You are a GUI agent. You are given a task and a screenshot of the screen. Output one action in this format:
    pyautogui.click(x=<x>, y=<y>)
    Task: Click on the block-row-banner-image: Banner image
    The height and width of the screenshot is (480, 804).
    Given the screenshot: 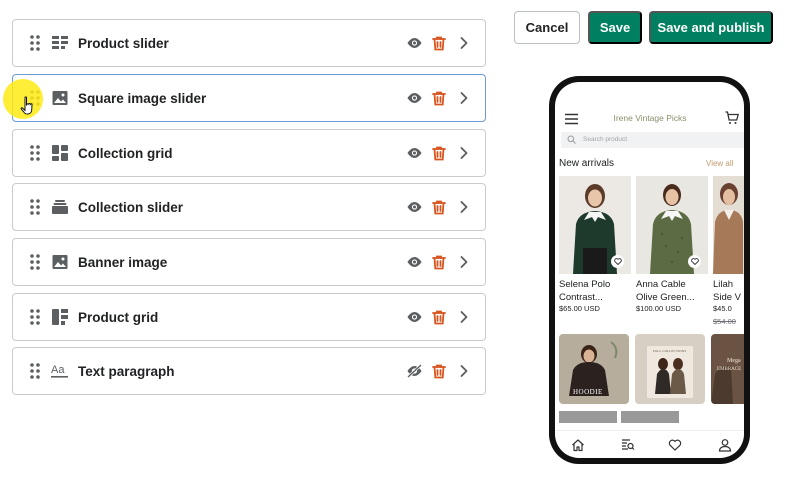 What is the action you would take?
    pyautogui.click(x=249, y=262)
    